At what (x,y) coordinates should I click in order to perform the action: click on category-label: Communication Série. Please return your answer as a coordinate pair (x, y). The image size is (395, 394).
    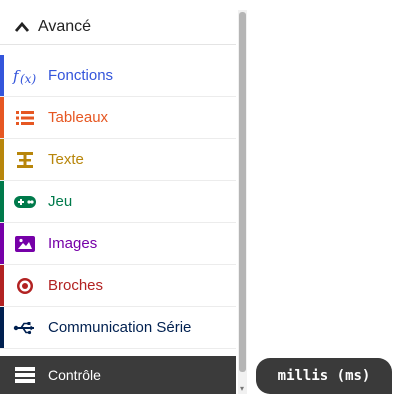
    Looking at the image, I should click on (120, 327).